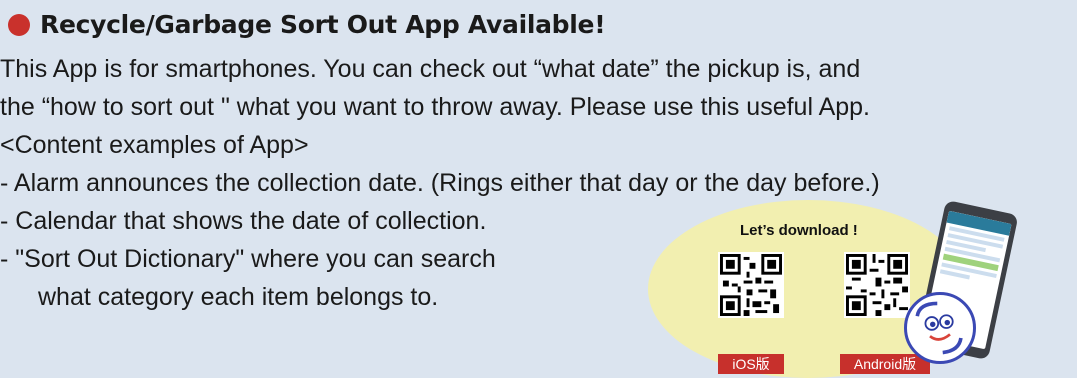 This screenshot has width=1077, height=378. Describe the element at coordinates (154, 145) in the screenshot. I see `content-examples-heading: <Content examples of App>` at that location.